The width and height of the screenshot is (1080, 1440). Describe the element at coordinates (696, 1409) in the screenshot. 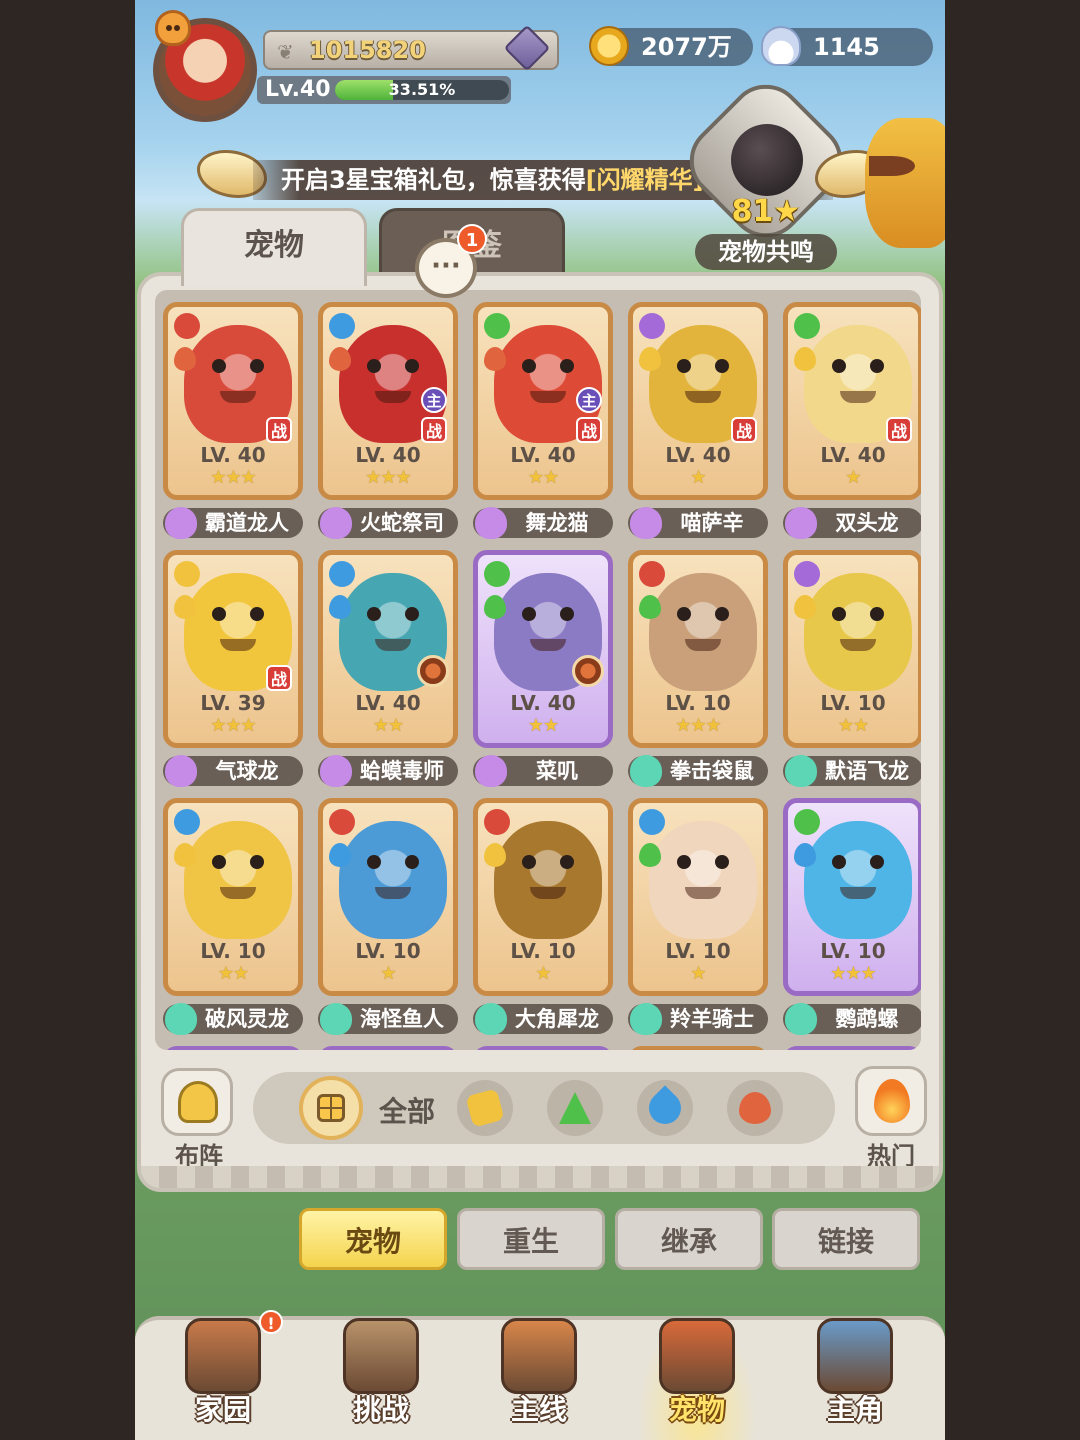

I see `nav-label: 宠物` at that location.